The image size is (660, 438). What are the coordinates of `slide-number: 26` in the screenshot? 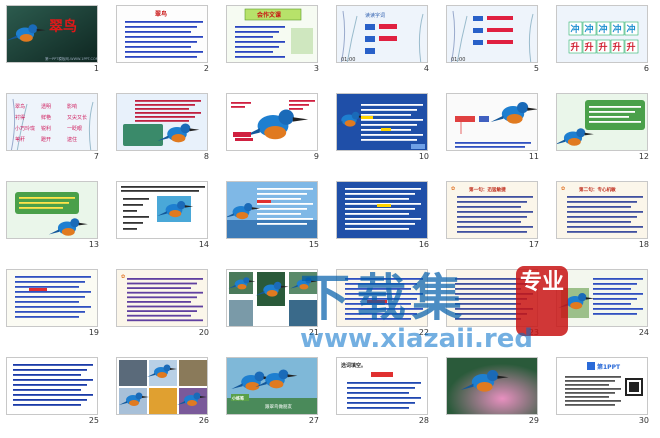 It's located at (203, 420).